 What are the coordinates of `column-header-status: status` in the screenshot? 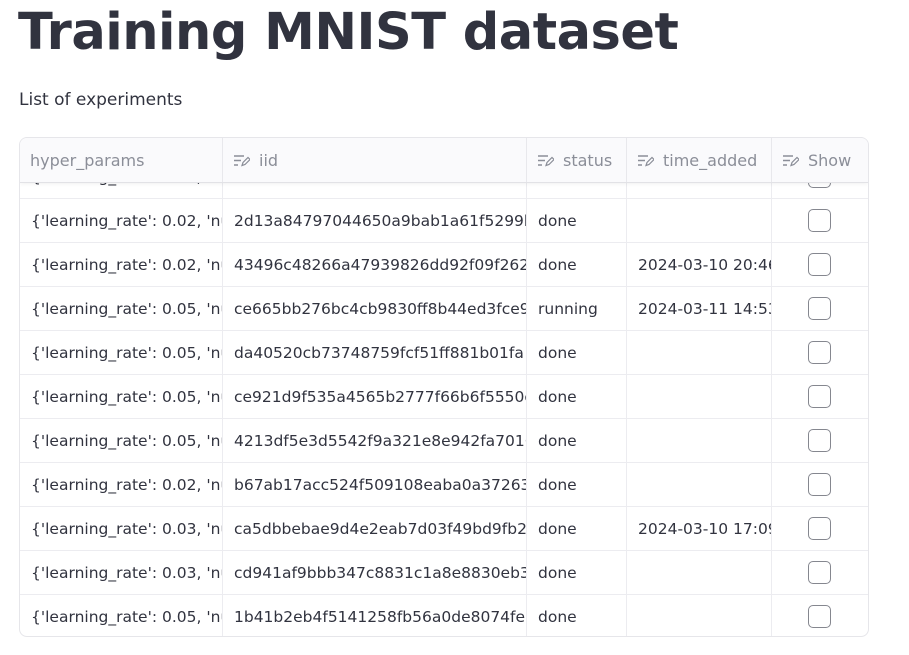 It's located at (577, 160).